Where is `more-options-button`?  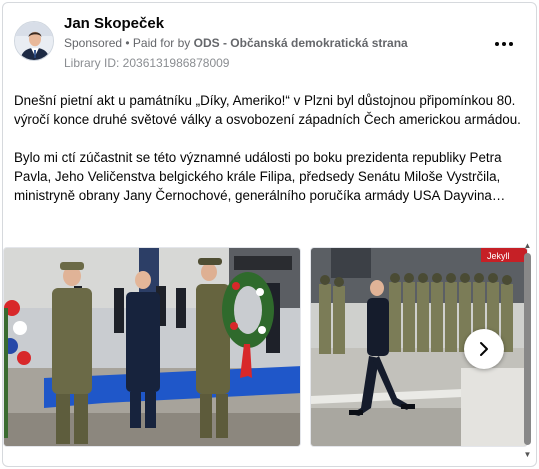 more-options-button is located at coordinates (504, 44).